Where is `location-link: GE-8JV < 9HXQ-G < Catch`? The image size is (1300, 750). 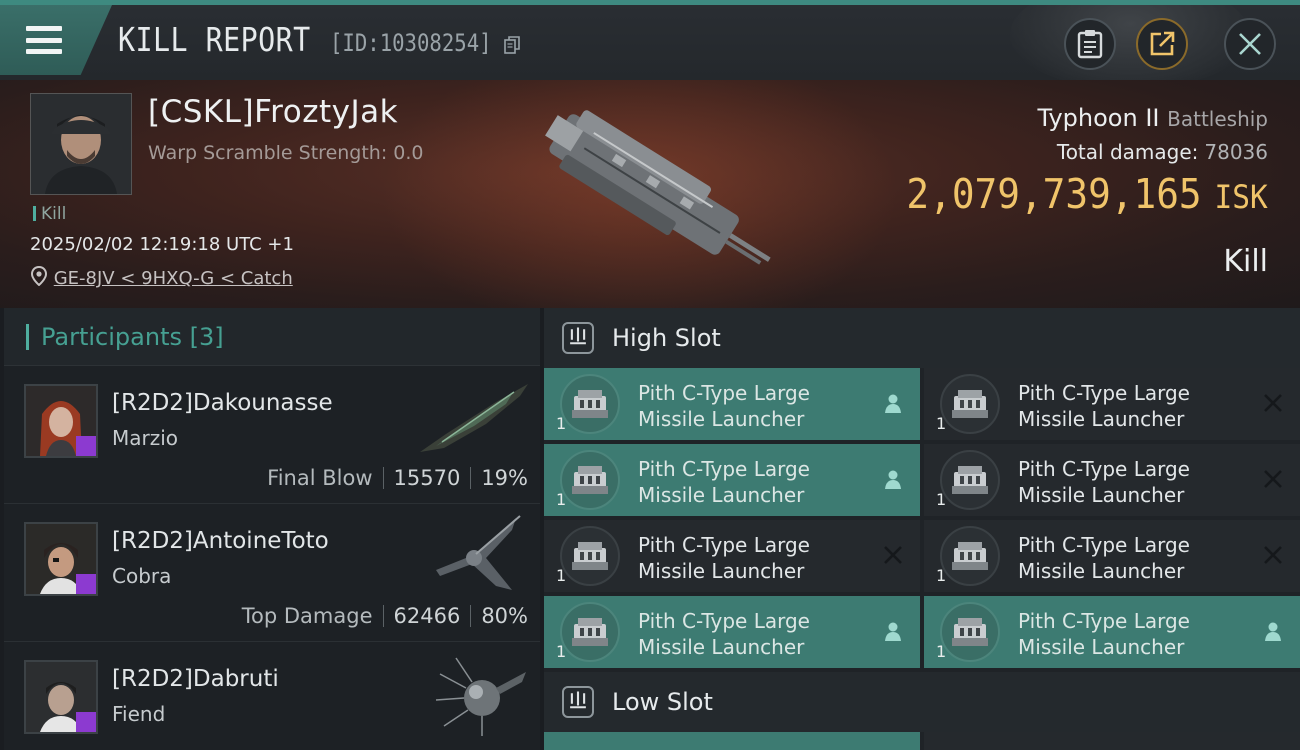 location-link: GE-8JV < 9HXQ-G < Catch is located at coordinates (161, 277).